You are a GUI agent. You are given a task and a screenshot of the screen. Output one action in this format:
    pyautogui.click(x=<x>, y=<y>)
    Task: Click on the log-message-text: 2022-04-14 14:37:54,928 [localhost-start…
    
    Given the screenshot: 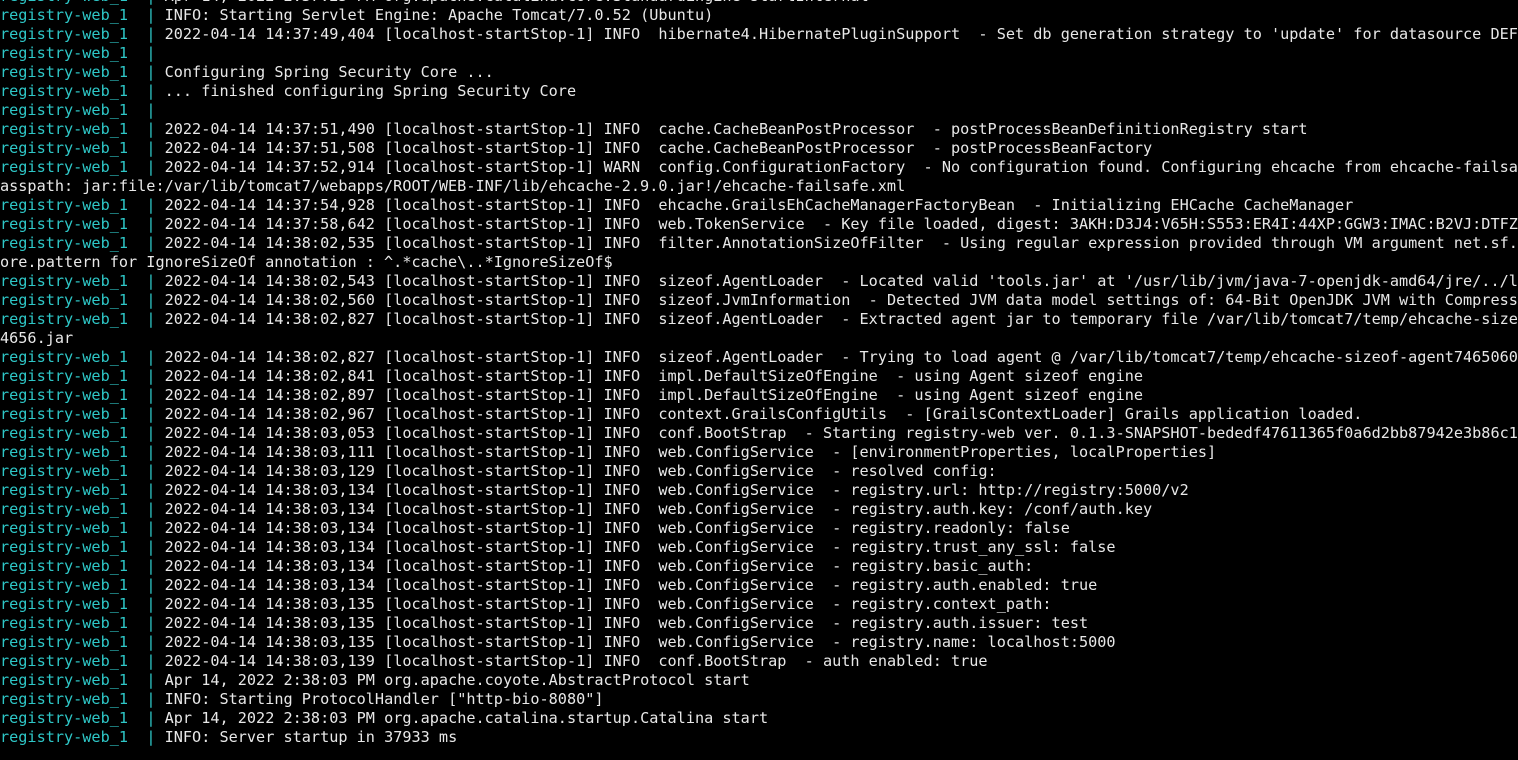 What is the action you would take?
    pyautogui.click(x=759, y=205)
    